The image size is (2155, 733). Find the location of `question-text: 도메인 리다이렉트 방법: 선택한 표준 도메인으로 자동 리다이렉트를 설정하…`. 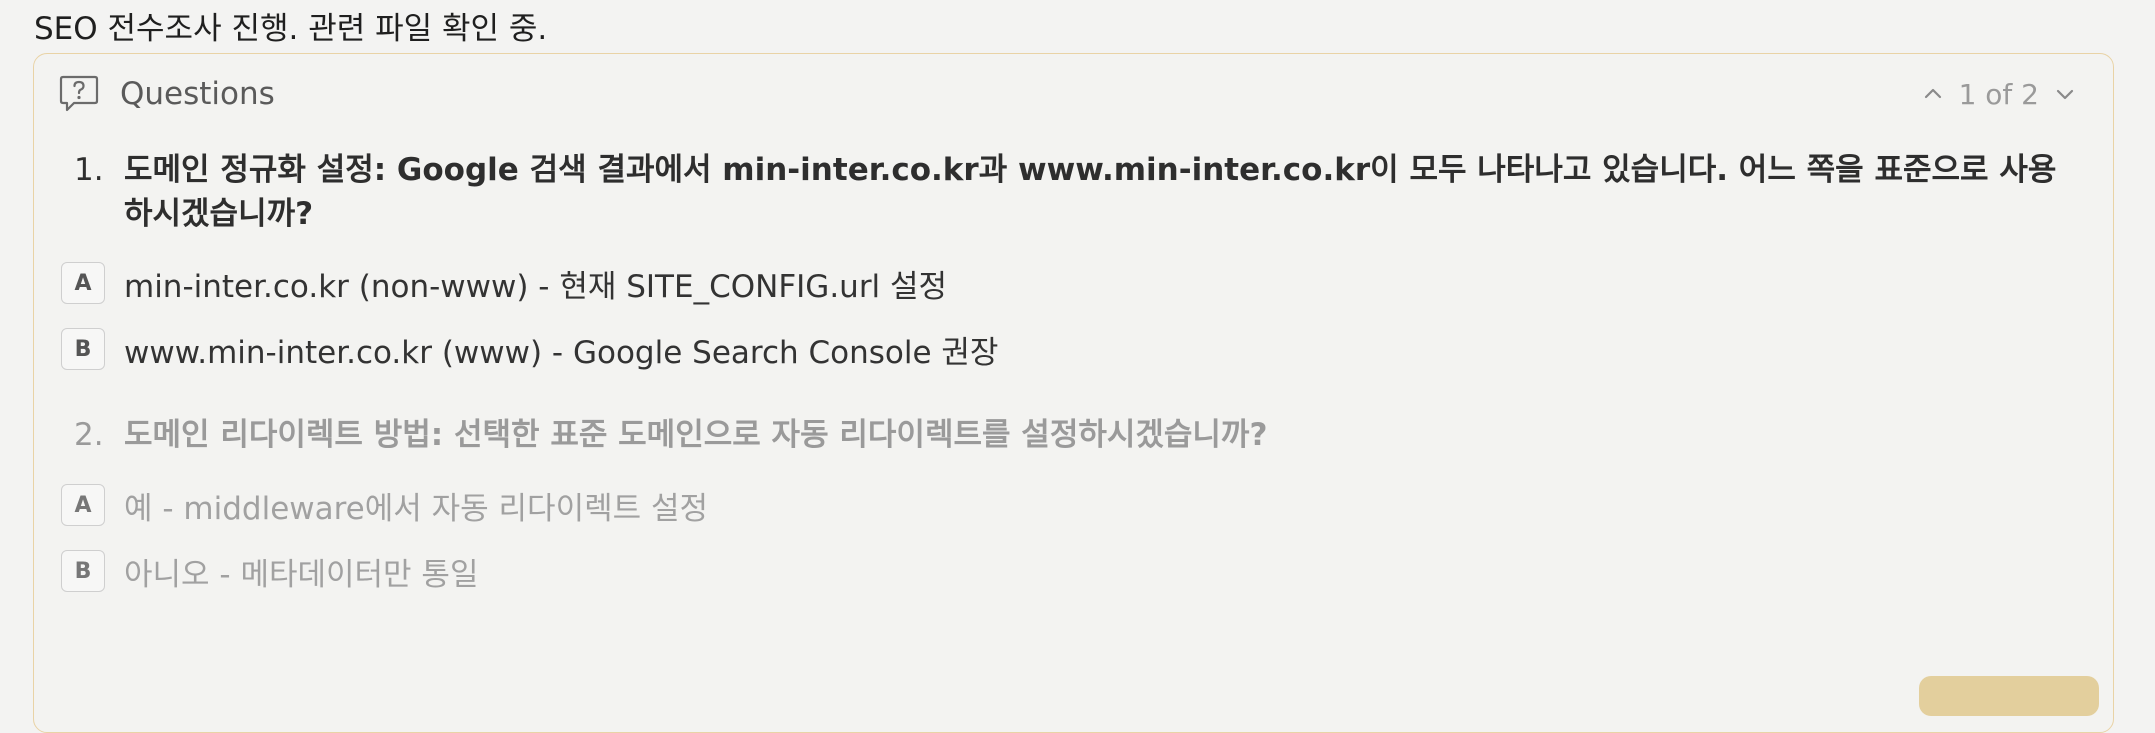

question-text: 도메인 리다이렉트 방법: 선택한 표준 도메인으로 자동 리다이렉트를 설정하… is located at coordinates (696, 435).